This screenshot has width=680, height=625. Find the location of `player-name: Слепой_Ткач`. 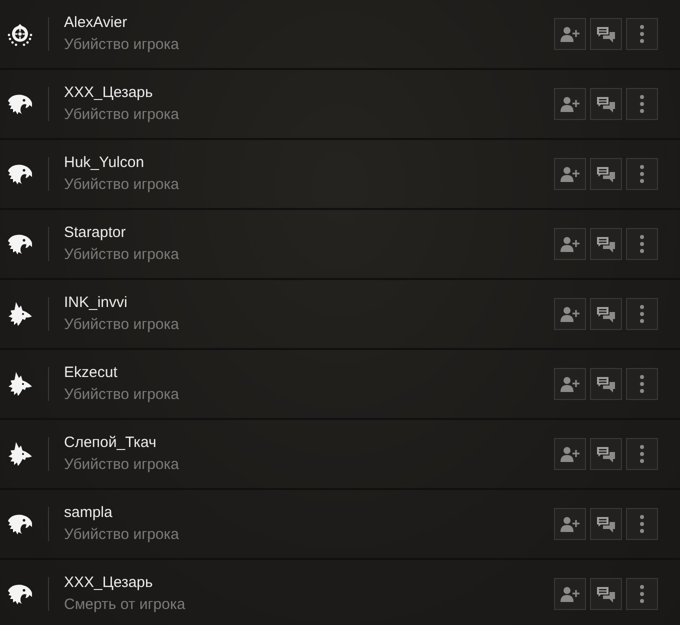

player-name: Слепой_Ткач is located at coordinates (110, 443).